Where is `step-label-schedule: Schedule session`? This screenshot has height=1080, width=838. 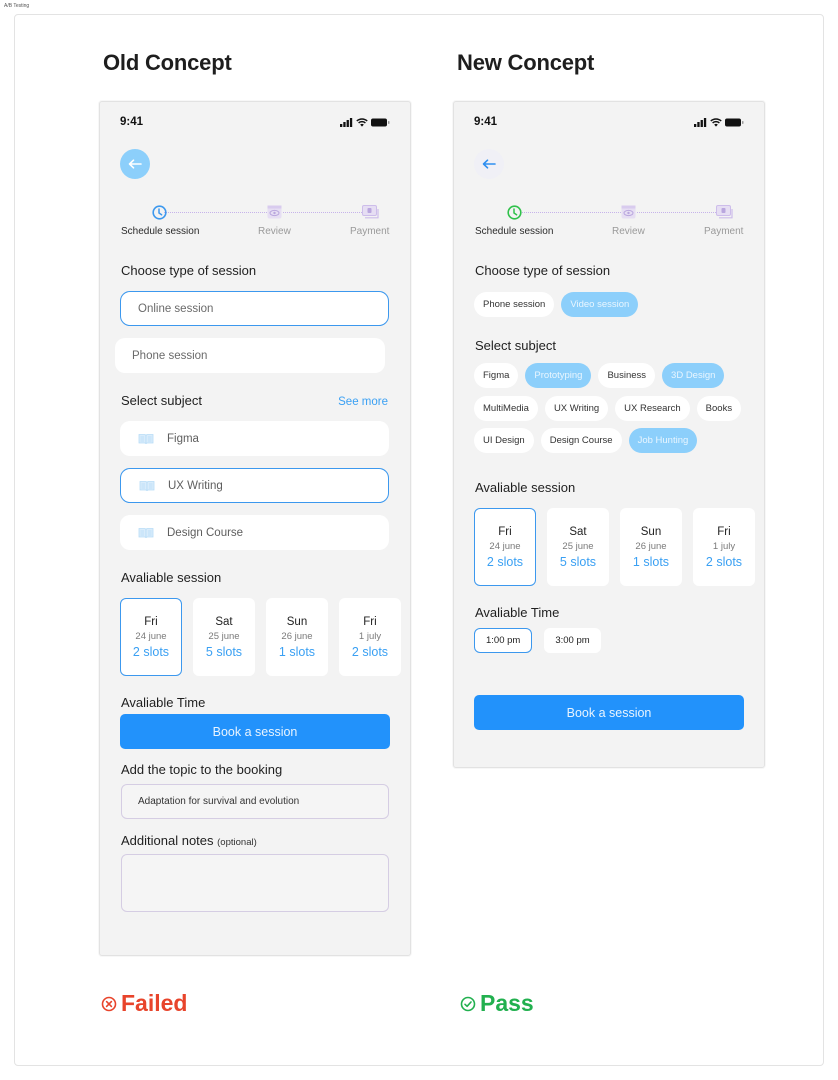
step-label-schedule: Schedule session is located at coordinates (514, 231).